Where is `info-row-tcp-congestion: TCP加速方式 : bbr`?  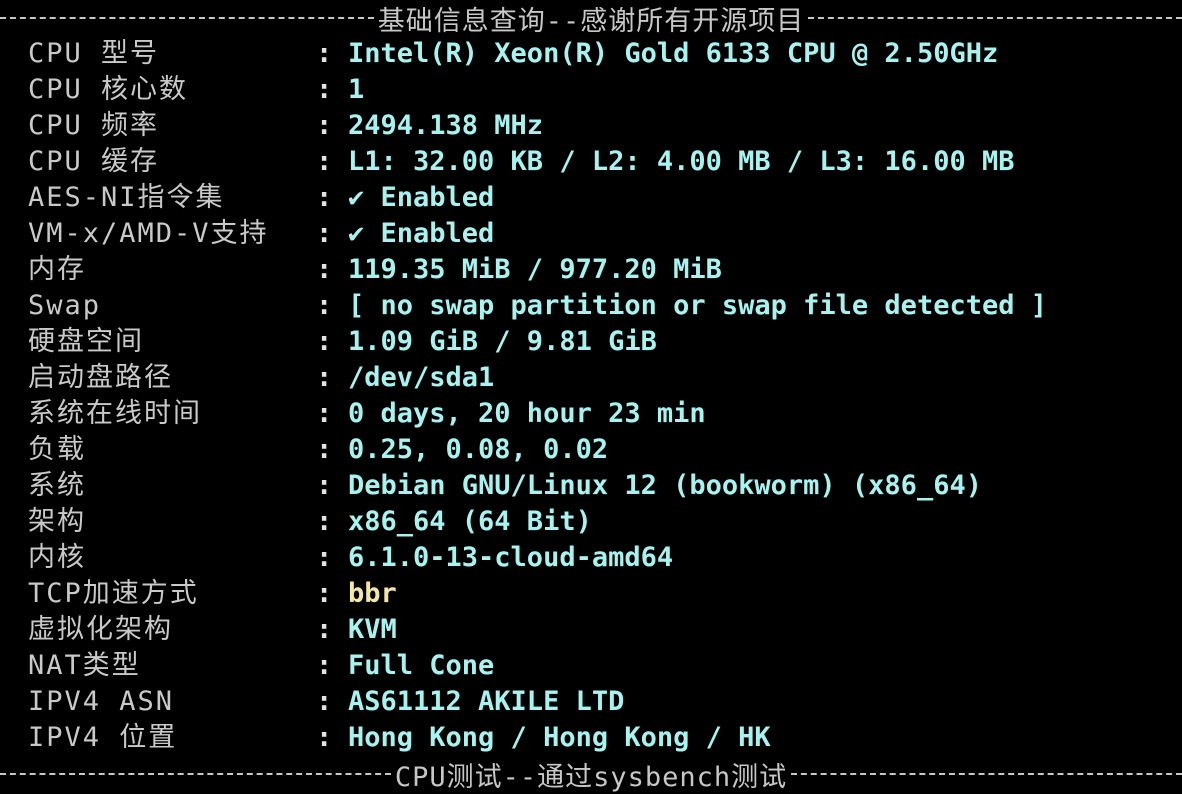
info-row-tcp-congestion: TCP加速方式 : bbr is located at coordinates (591, 594).